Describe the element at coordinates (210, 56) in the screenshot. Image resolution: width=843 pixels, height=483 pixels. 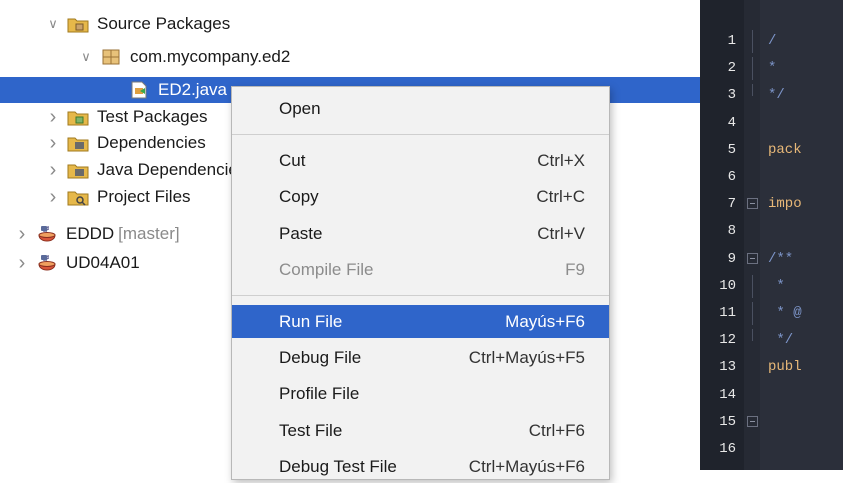
I see `tree-item-label: com.mycompany.ed2` at that location.